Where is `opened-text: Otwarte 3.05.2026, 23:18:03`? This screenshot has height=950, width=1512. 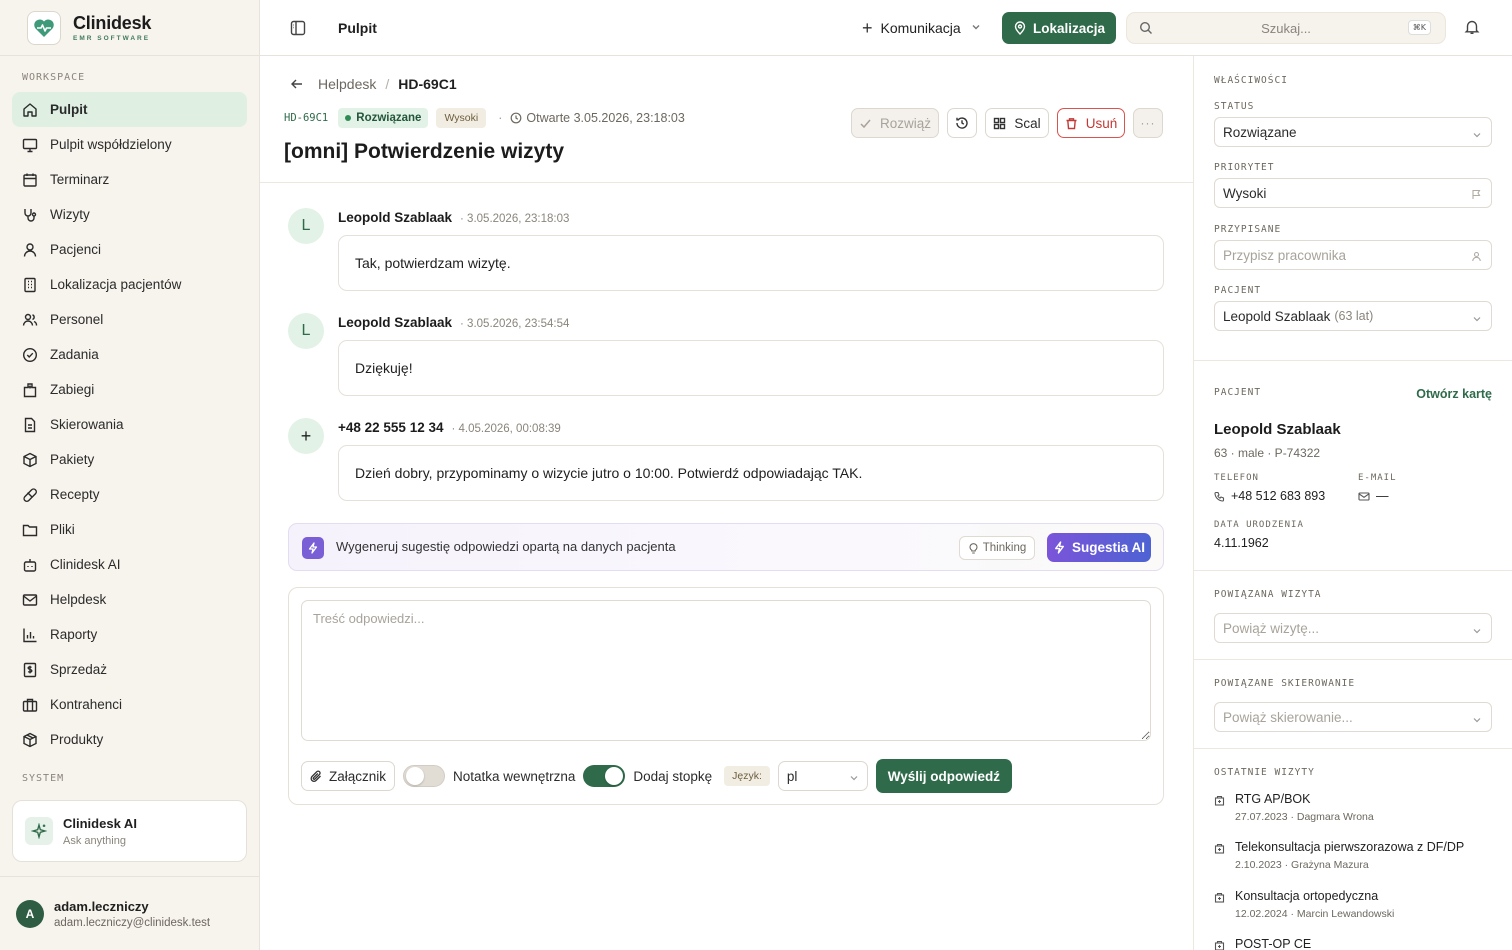 opened-text: Otwarte 3.05.2026, 23:18:03 is located at coordinates (605, 118).